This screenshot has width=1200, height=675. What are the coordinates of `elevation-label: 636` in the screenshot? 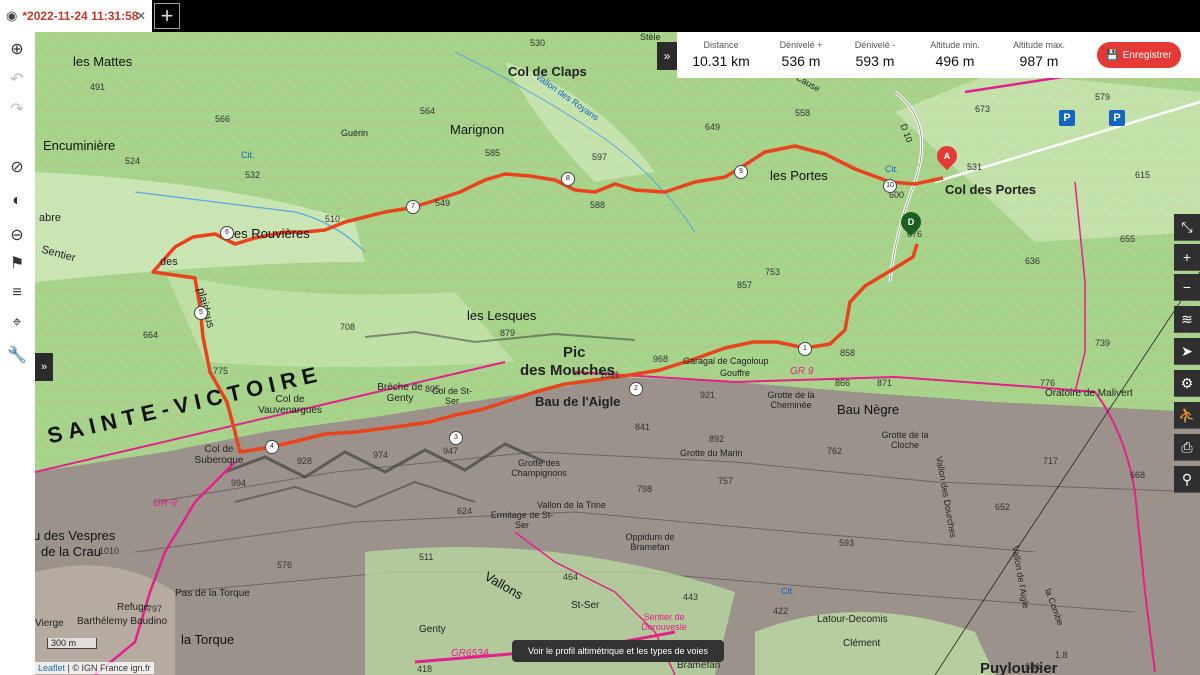 It's located at (1033, 261).